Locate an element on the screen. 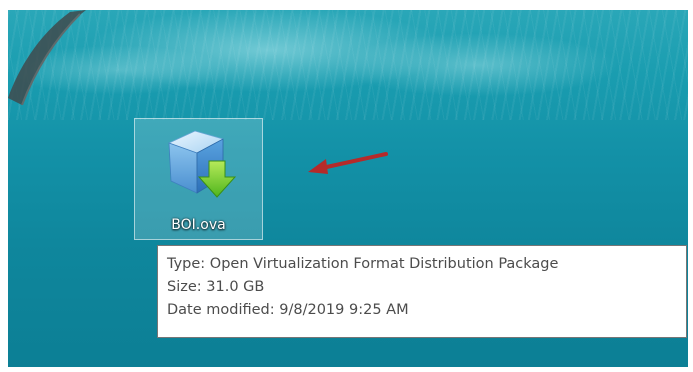 The image size is (693, 372). tooltip-size: Size: 31.0 GB is located at coordinates (216, 287).